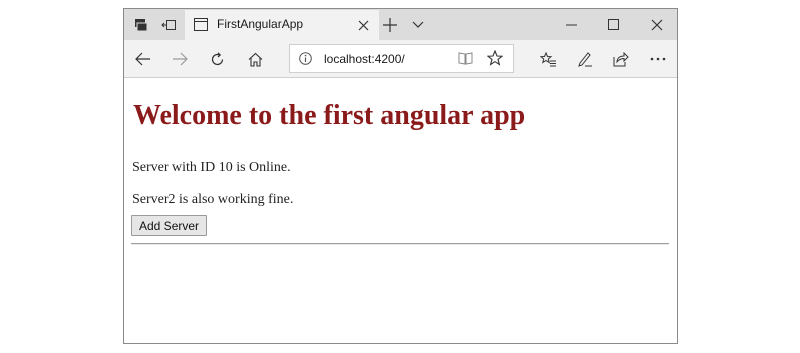 The width and height of the screenshot is (800, 353). What do you see at coordinates (585, 59) in the screenshot?
I see `pen-icon` at bounding box center [585, 59].